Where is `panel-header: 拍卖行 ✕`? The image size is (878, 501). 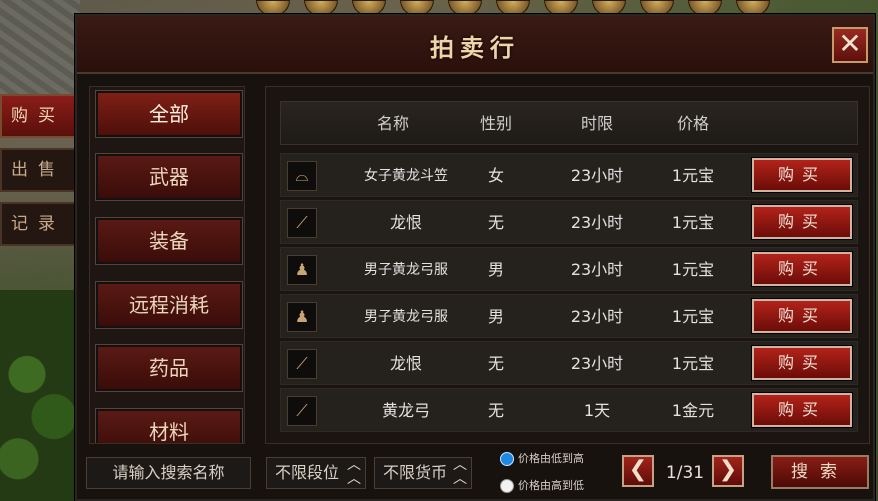
panel-header: 拍卖行 ✕ is located at coordinates (475, 45).